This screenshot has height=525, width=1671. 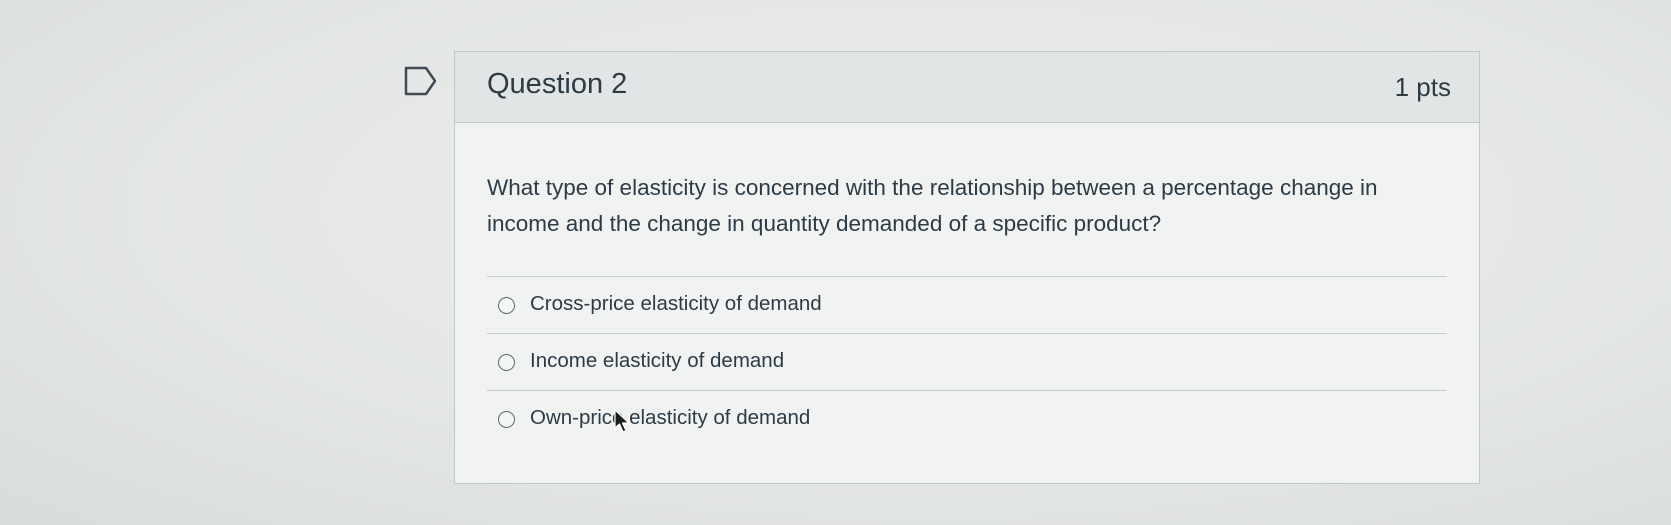 What do you see at coordinates (670, 418) in the screenshot?
I see `answer-label: Own-price elasticity of demand` at bounding box center [670, 418].